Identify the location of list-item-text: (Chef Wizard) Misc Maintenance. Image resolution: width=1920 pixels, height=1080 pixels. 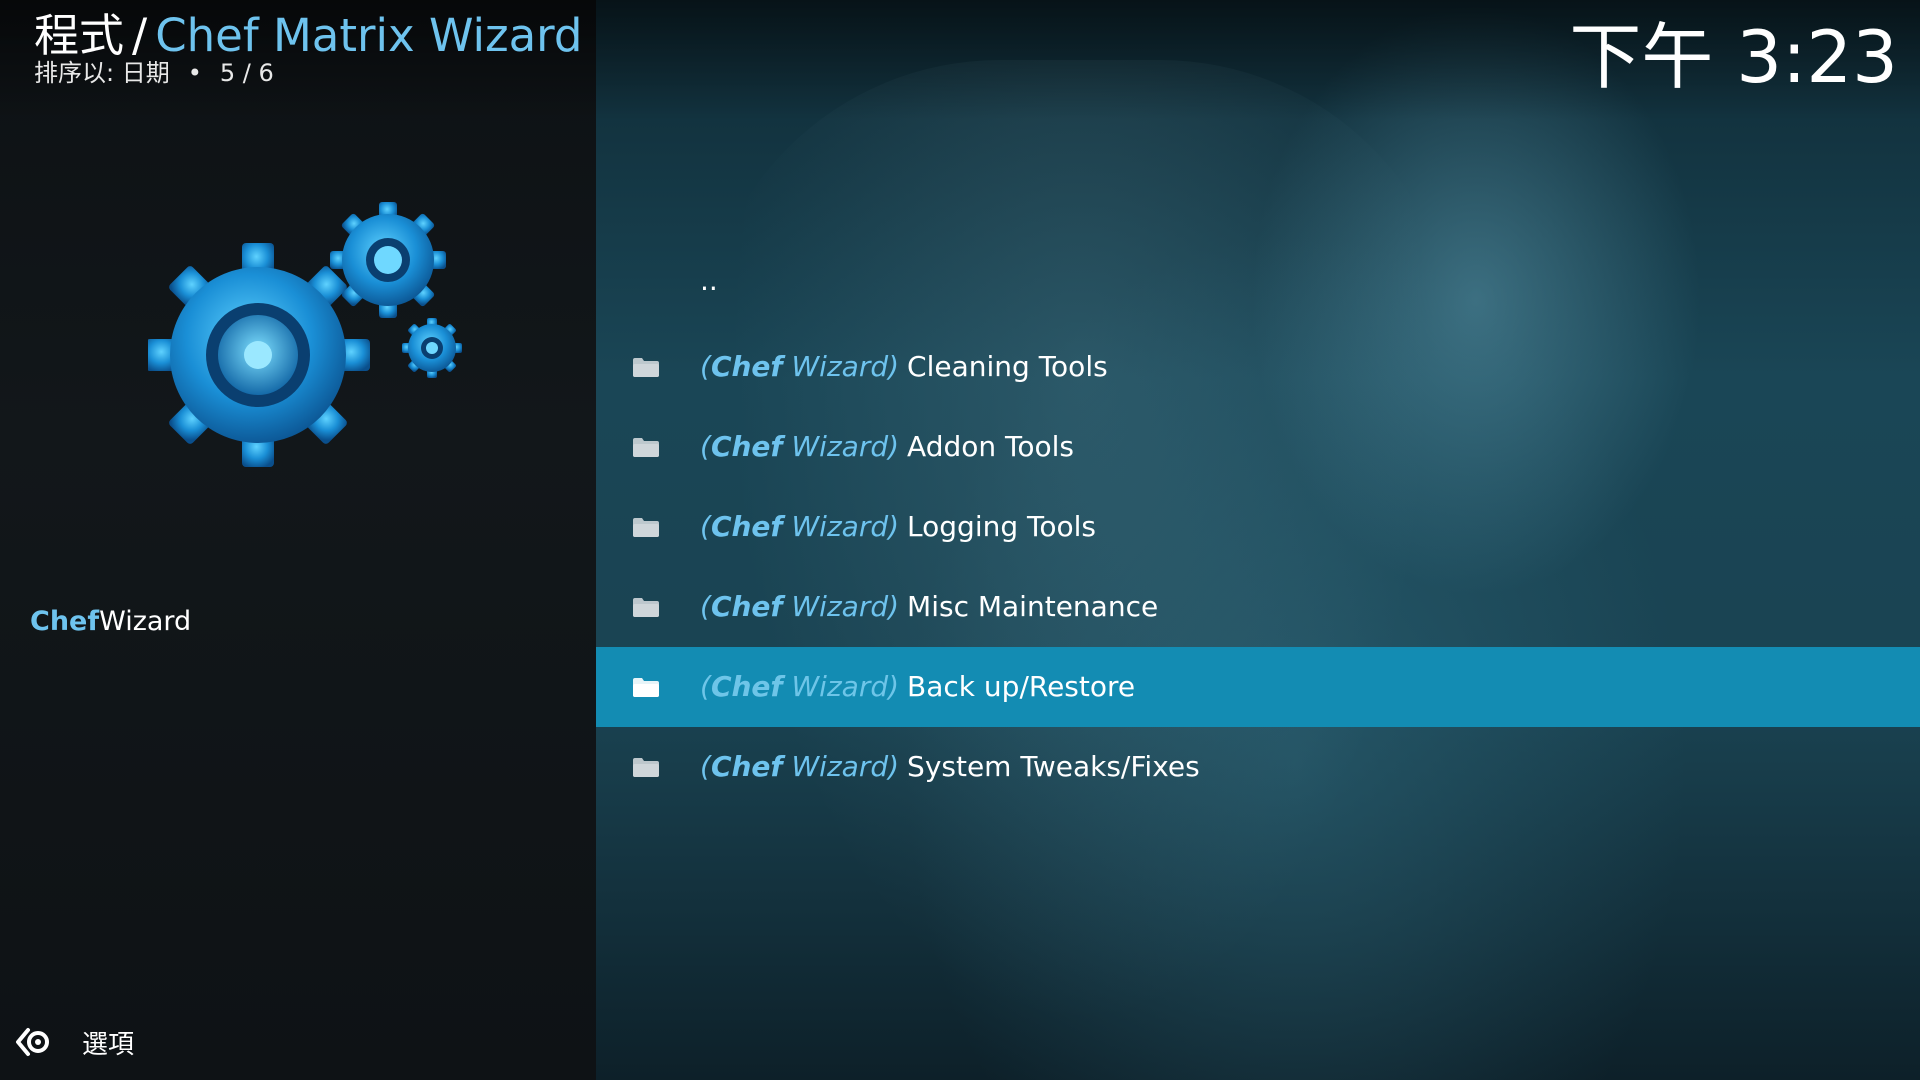
(929, 607).